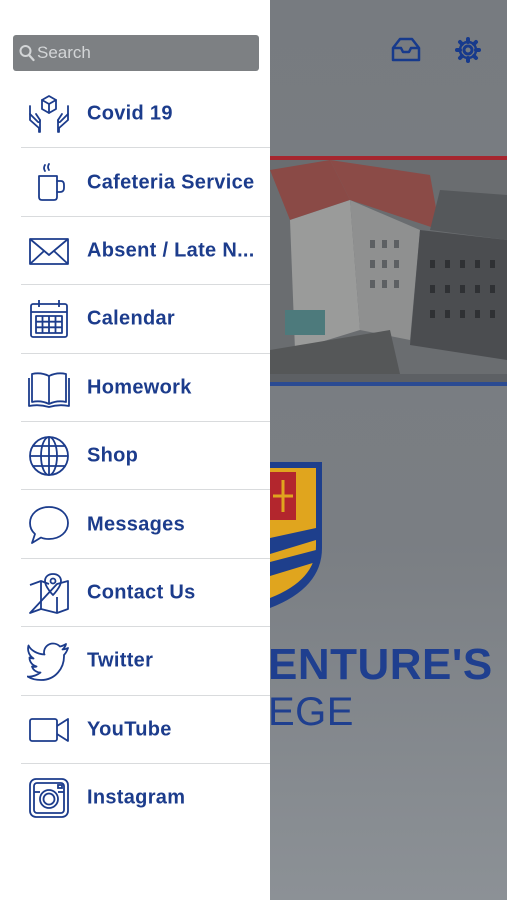  I want to click on menu-item-contact-us: Contact Us, so click(135, 593).